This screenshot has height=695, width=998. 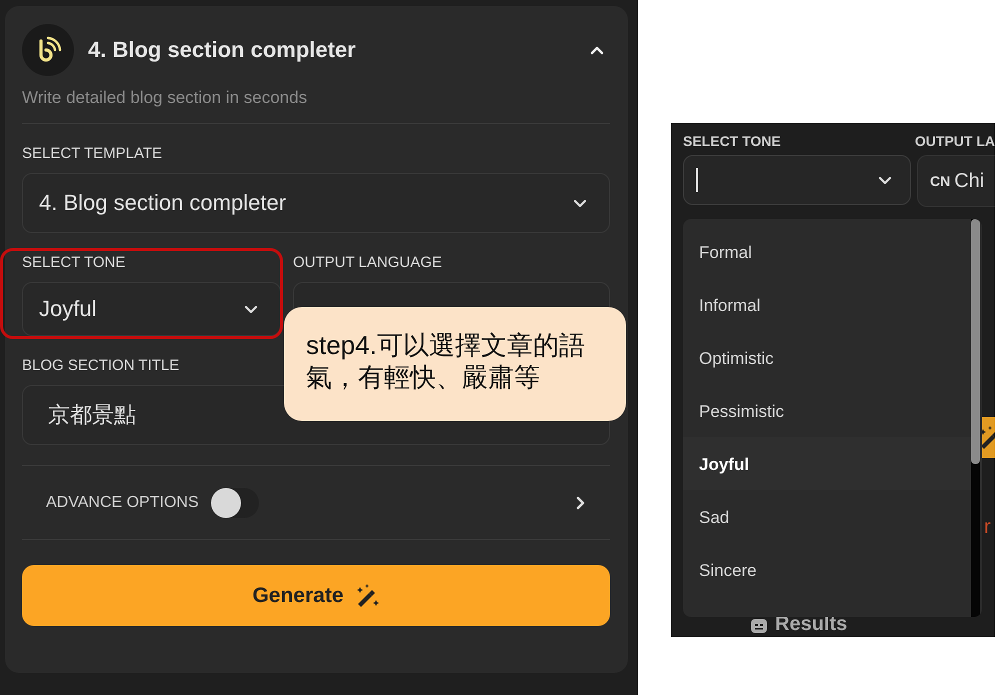 What do you see at coordinates (368, 263) in the screenshot?
I see `field-label: OUTPUT LANGUAGE` at bounding box center [368, 263].